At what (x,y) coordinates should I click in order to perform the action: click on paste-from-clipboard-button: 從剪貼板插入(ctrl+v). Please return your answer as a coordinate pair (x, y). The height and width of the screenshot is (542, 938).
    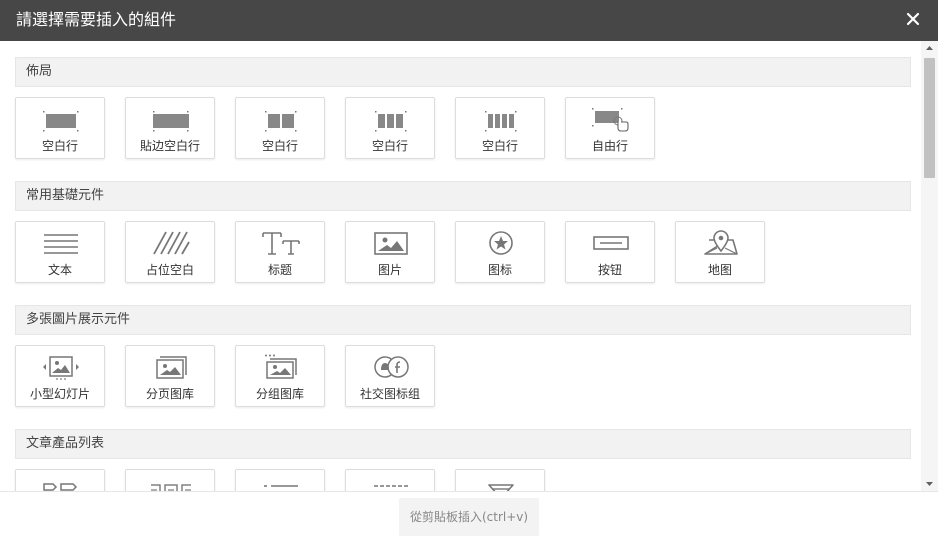
    Looking at the image, I should click on (469, 517).